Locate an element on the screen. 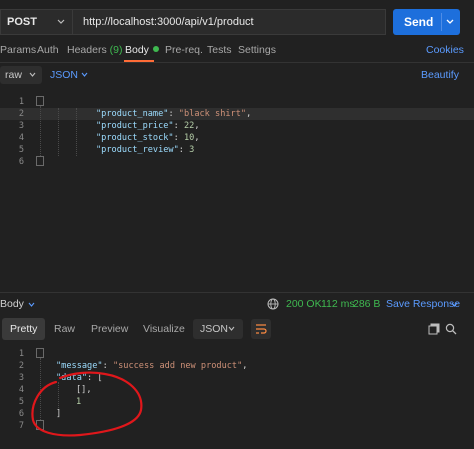  code-text: "product_name": "black shirt", is located at coordinates (174, 114).